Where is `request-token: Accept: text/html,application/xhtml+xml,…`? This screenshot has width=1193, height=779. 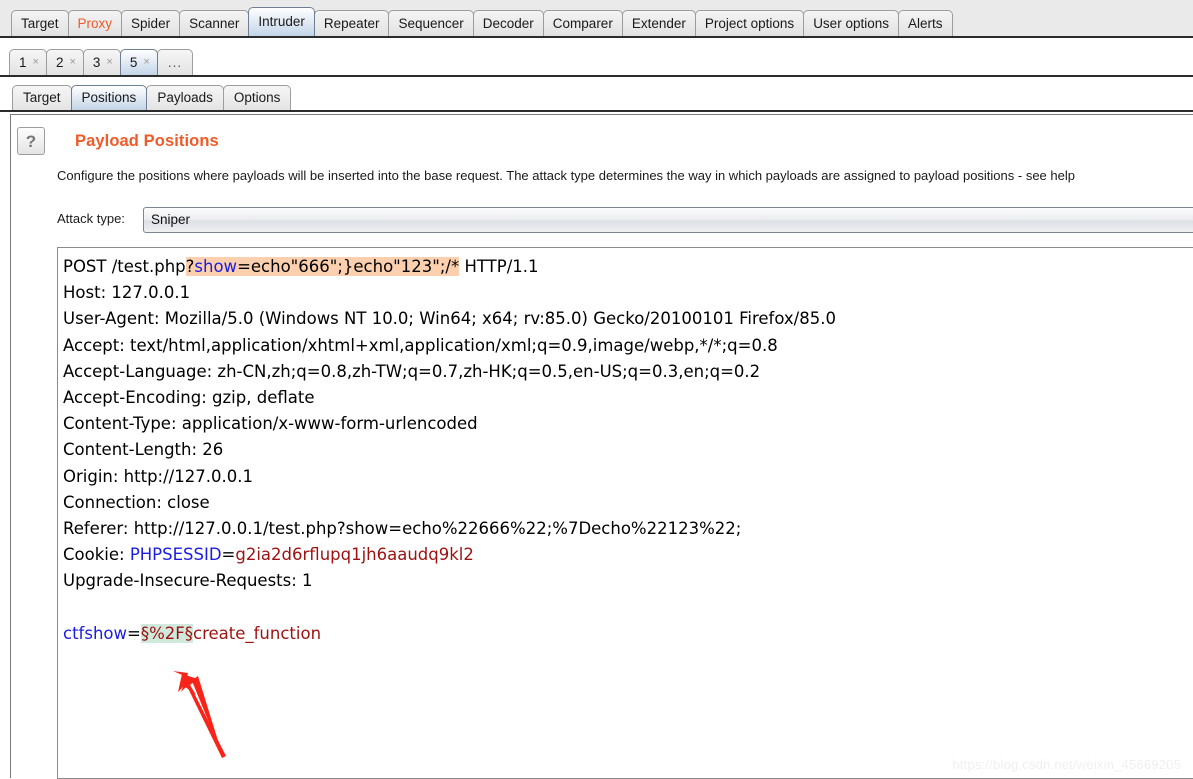
request-token: Accept: text/html,application/xhtml+xml,… is located at coordinates (420, 345).